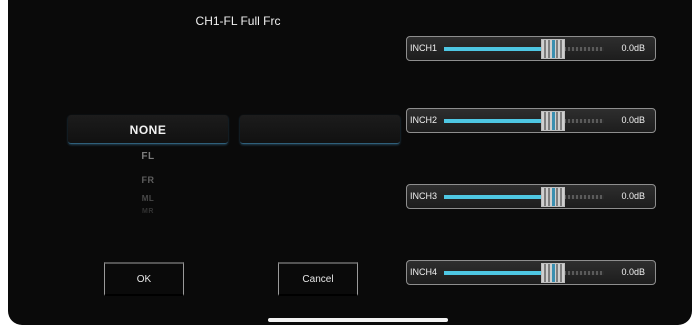 This screenshot has width=700, height=325. I want to click on fader-label: INCH4, so click(424, 272).